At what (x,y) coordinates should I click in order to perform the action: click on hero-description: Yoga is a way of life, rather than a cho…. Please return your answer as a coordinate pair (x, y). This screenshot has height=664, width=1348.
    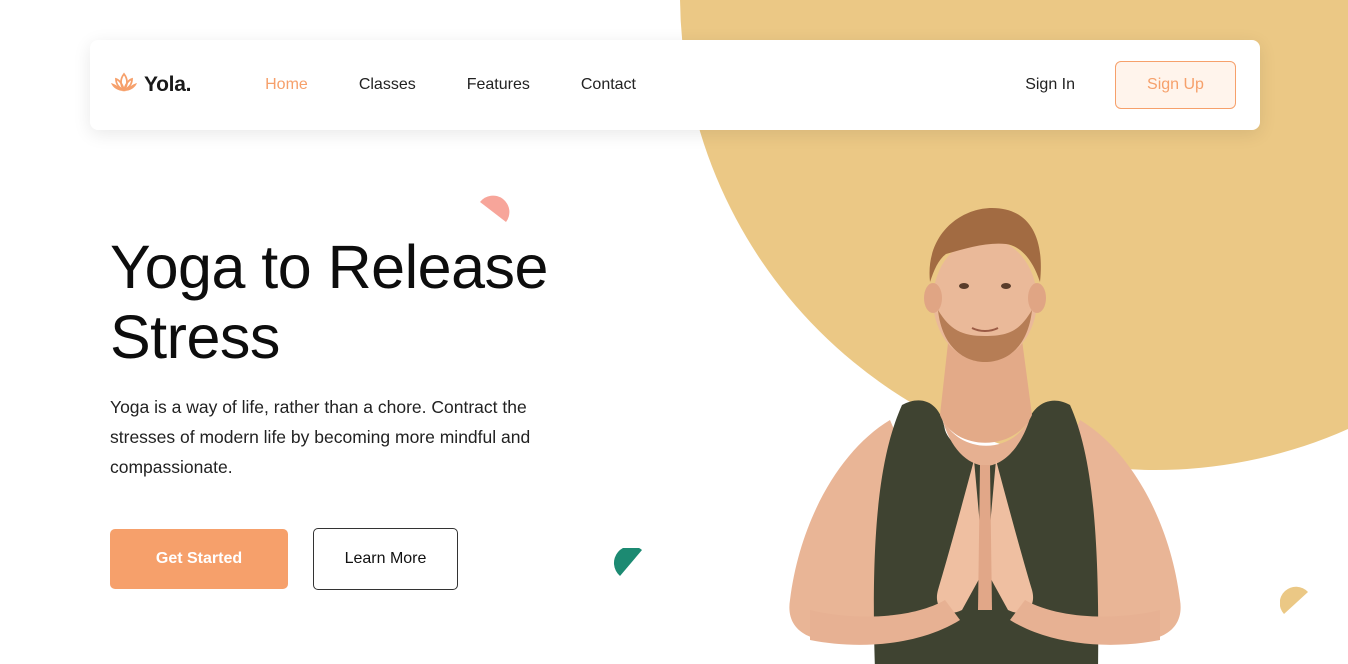
    Looking at the image, I should click on (320, 437).